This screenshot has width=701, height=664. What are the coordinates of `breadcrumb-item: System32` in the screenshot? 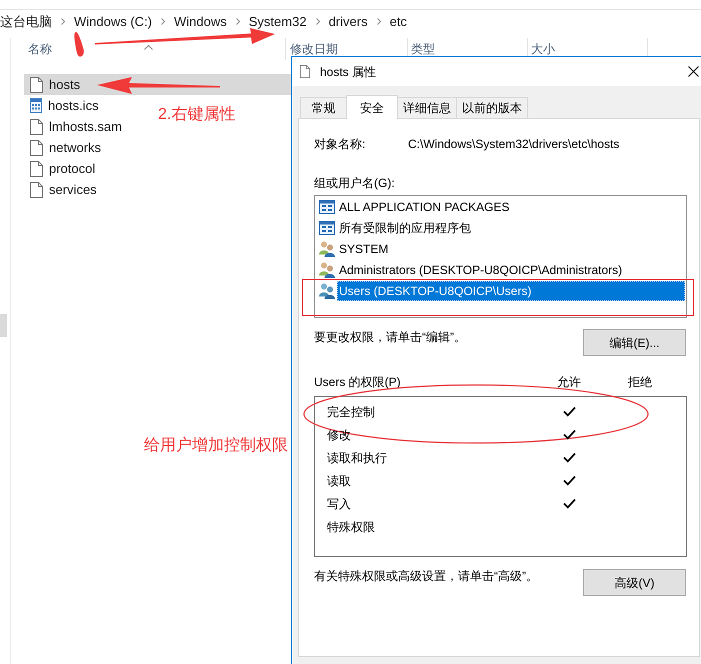 It's located at (277, 21).